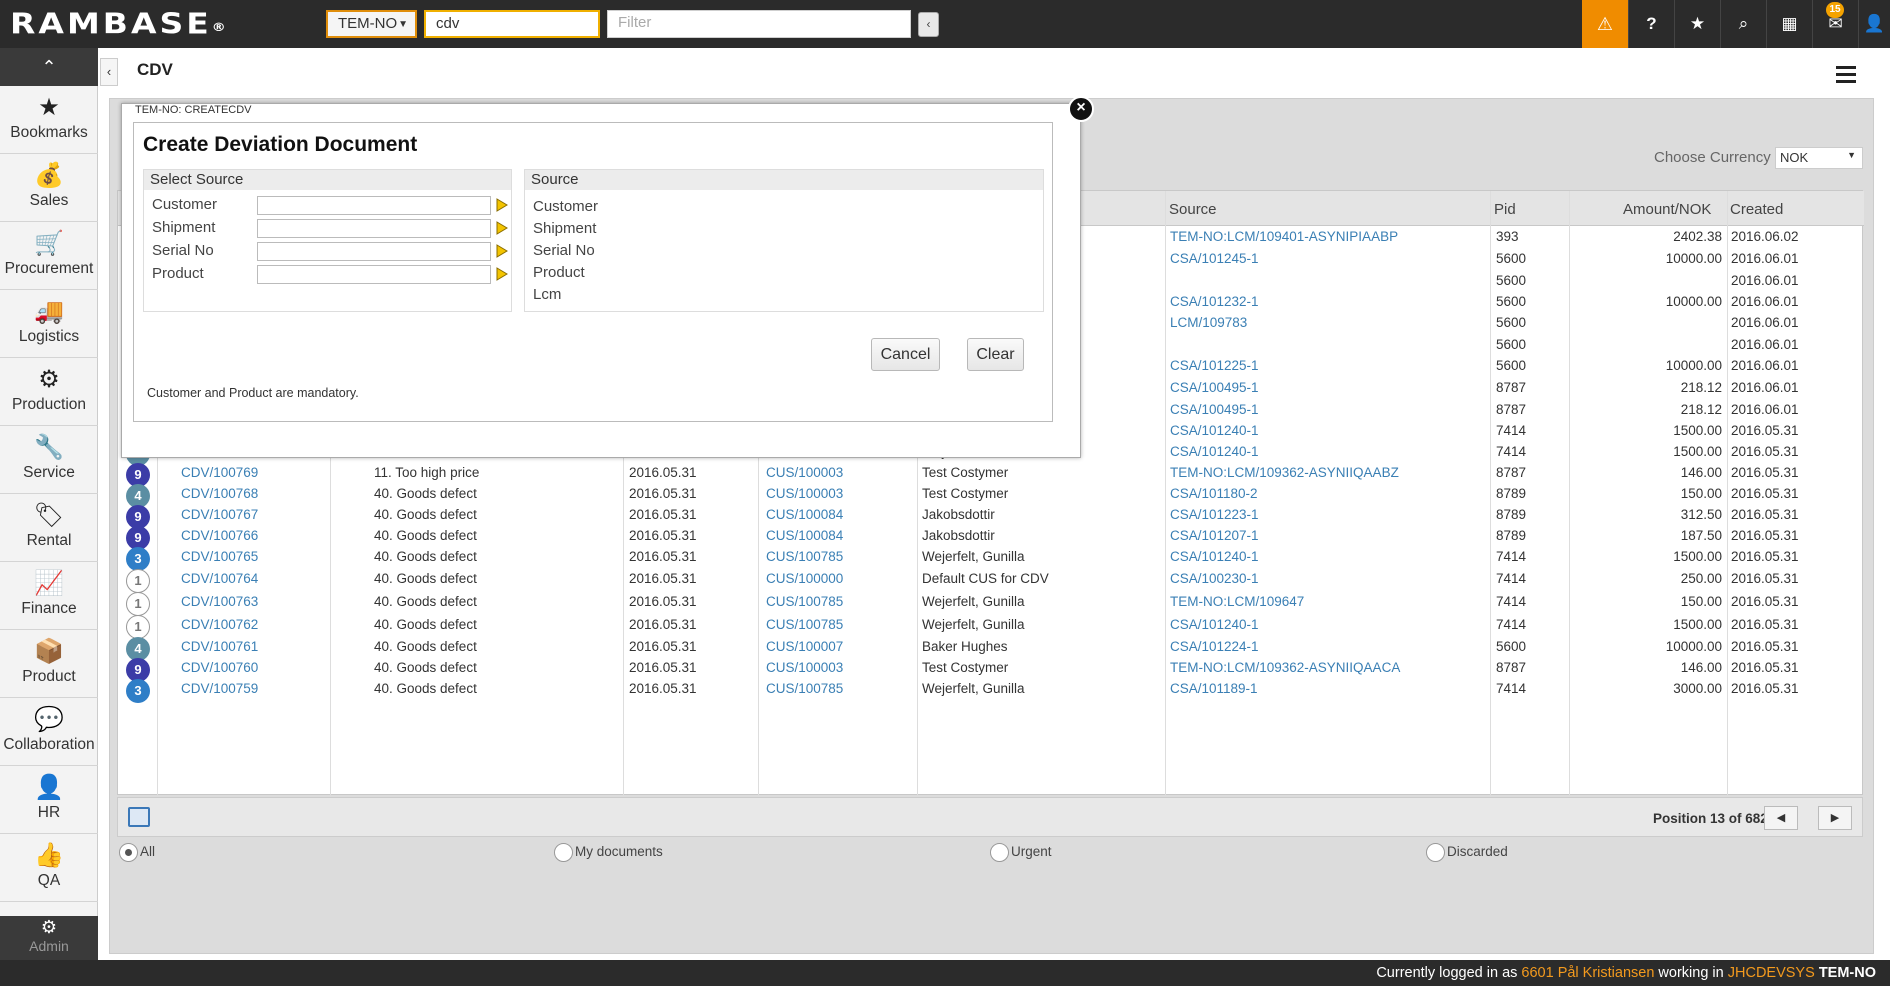  Describe the element at coordinates (1214, 365) in the screenshot. I see `source-link: CSA/101225-1` at that location.